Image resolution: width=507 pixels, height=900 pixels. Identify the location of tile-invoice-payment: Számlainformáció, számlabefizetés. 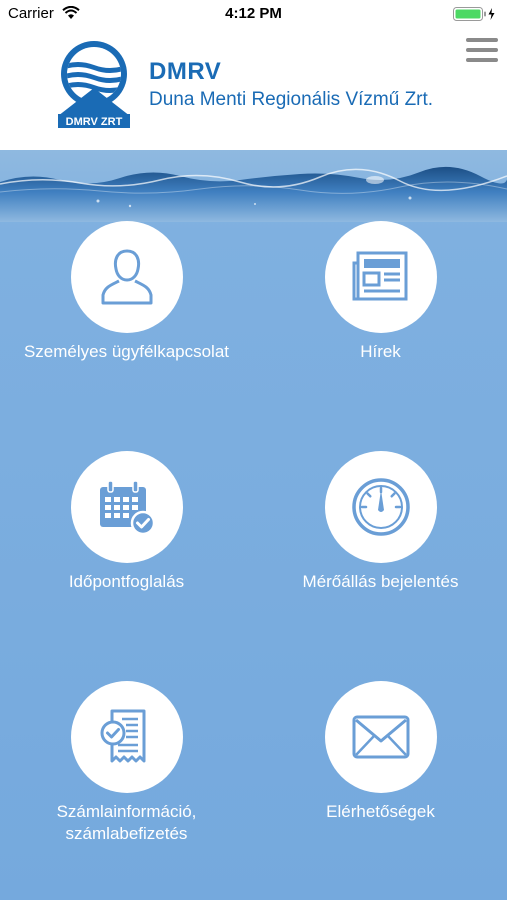
(126, 781).